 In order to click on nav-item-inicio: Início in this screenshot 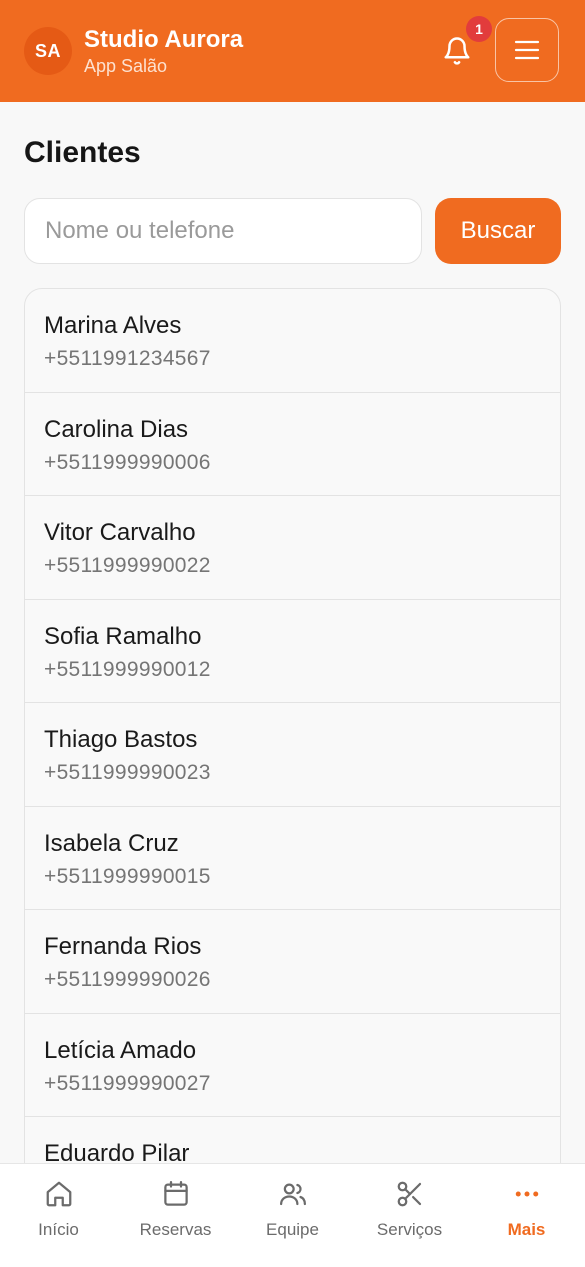, I will do `click(58, 1215)`.